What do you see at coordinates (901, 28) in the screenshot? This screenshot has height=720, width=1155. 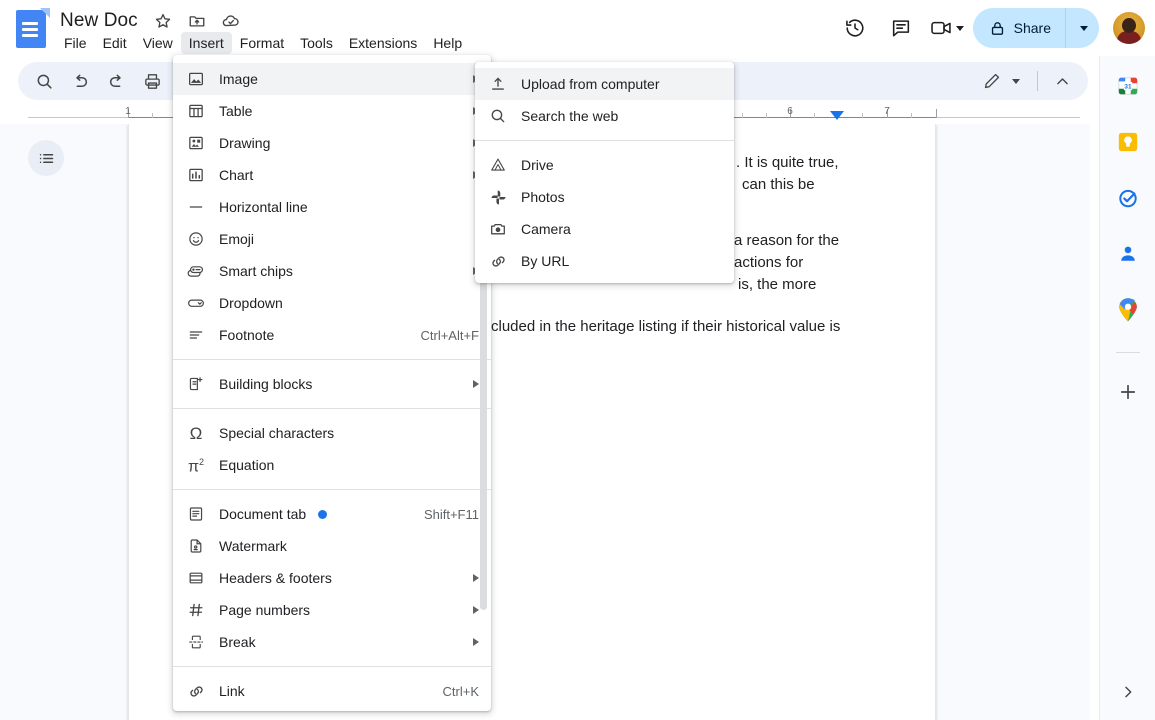 I see `comment-icon` at bounding box center [901, 28].